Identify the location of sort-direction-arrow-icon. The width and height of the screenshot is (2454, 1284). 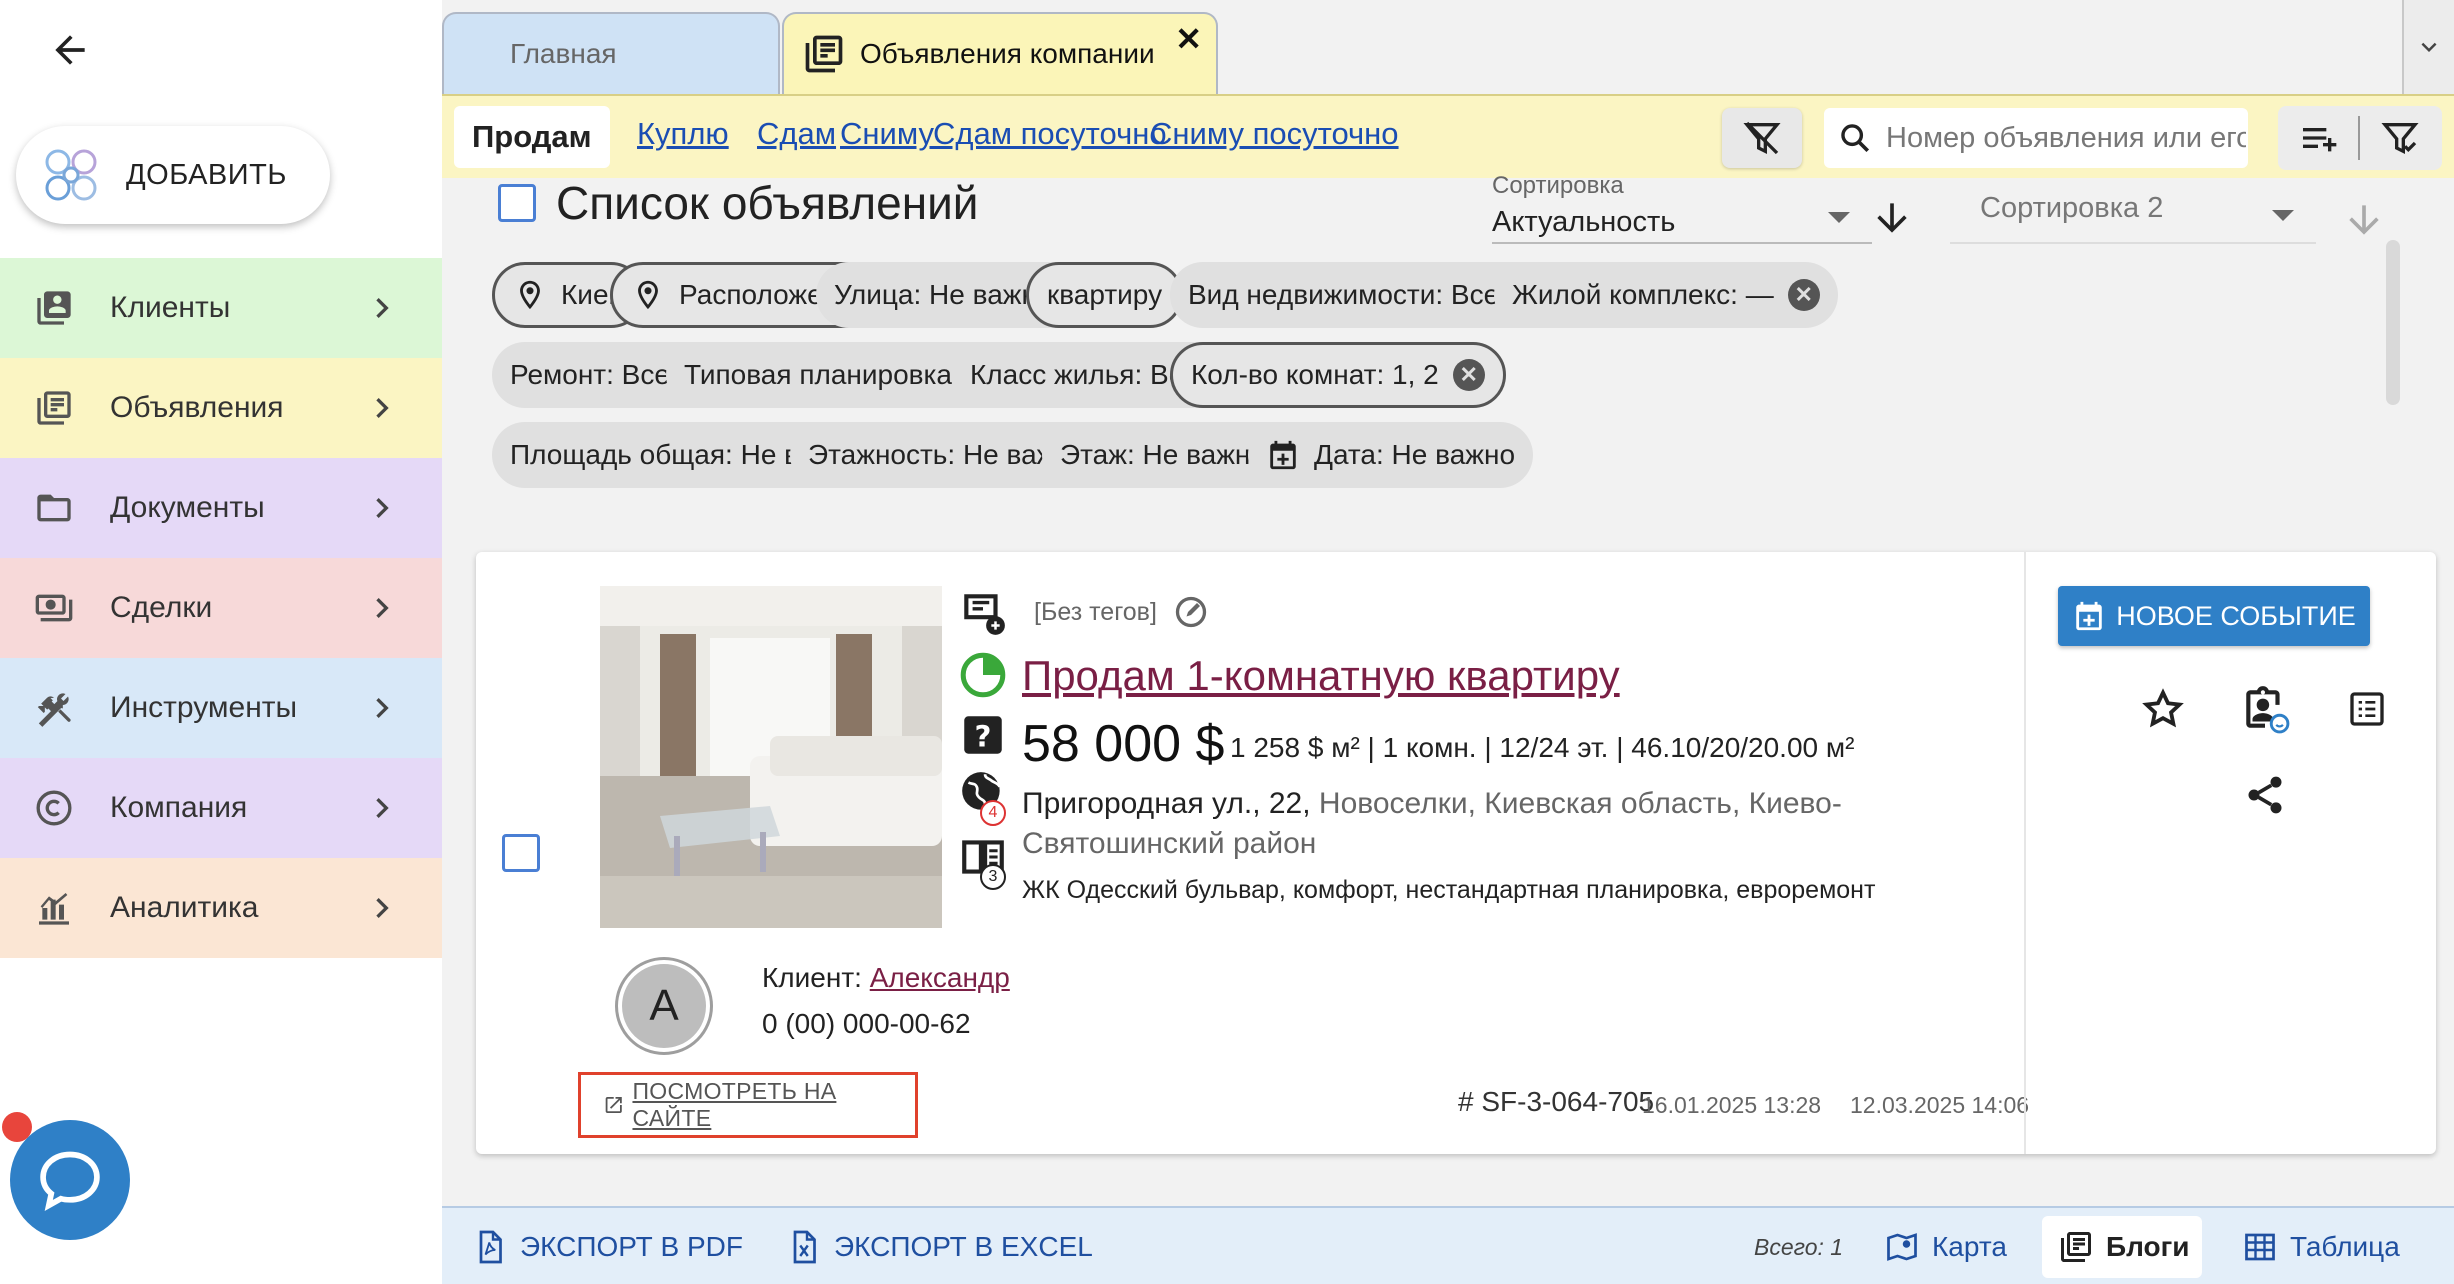
(1892, 218).